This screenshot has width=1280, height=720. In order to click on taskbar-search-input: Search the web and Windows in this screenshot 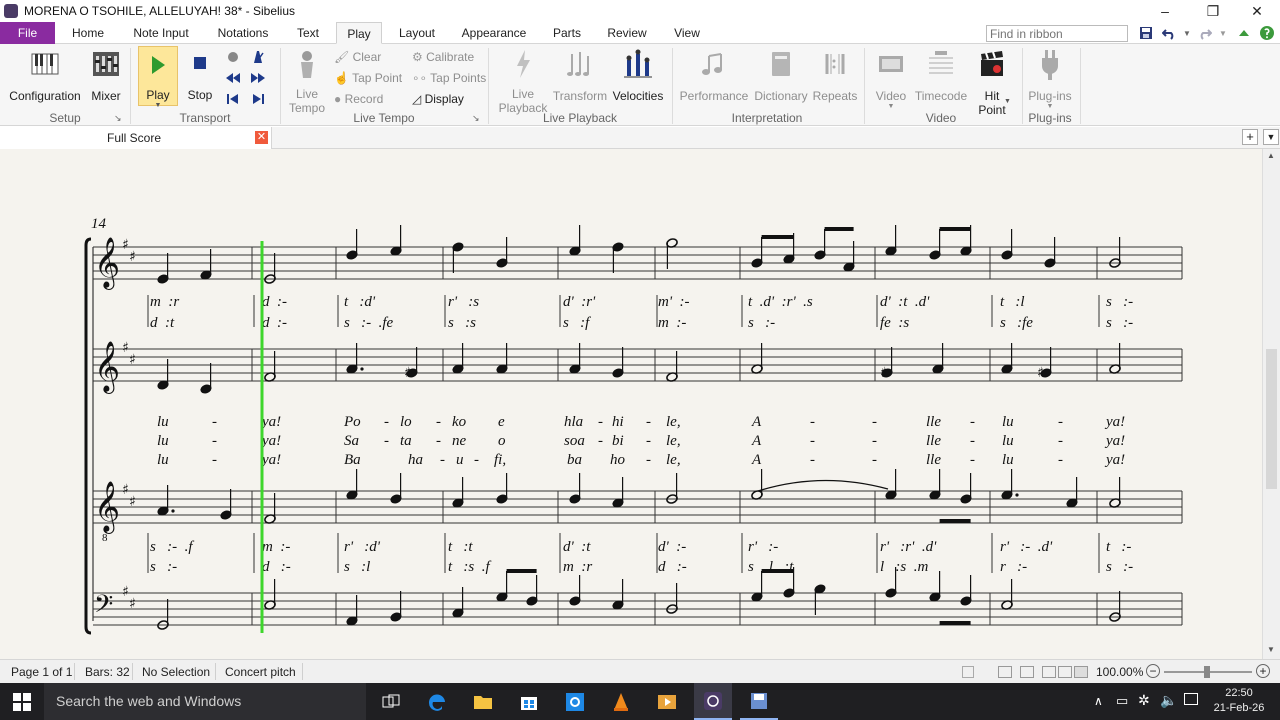, I will do `click(205, 701)`.